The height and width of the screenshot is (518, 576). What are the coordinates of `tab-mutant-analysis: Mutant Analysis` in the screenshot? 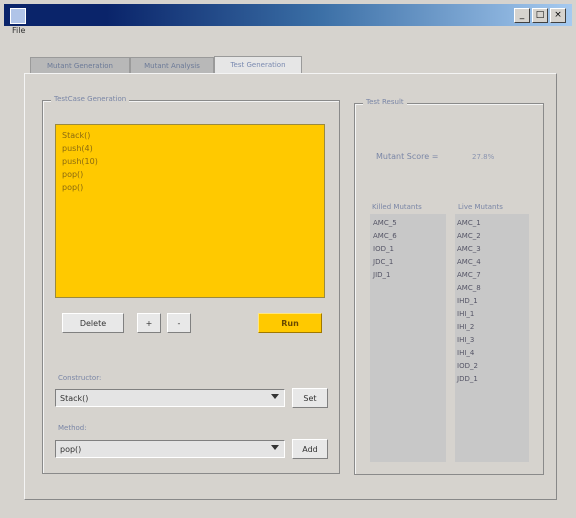 It's located at (172, 65).